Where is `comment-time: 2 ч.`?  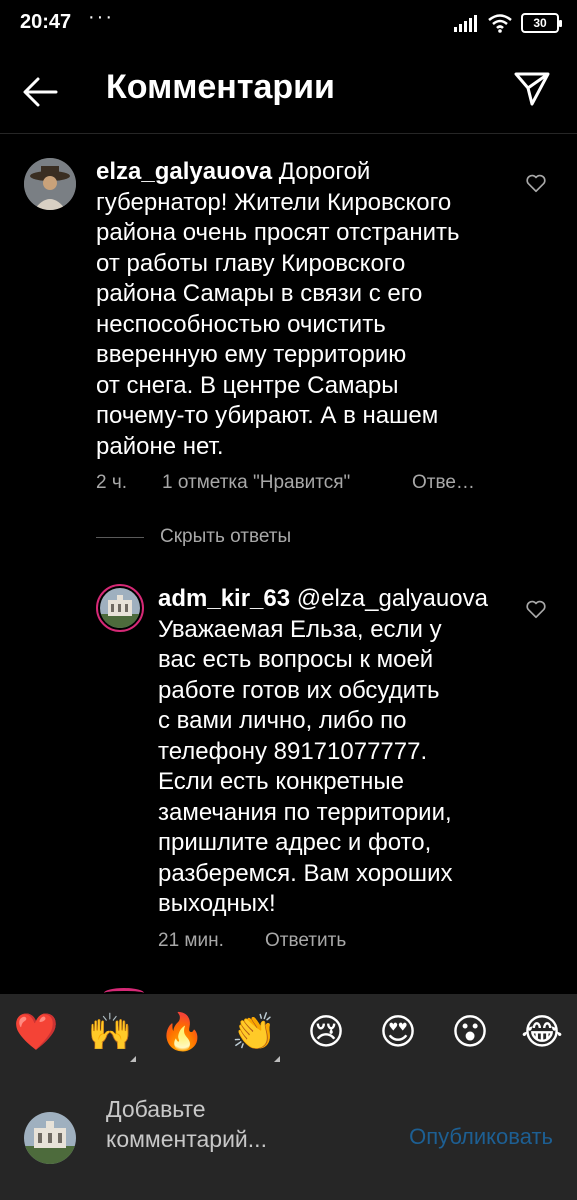 comment-time: 2 ч. is located at coordinates (112, 482).